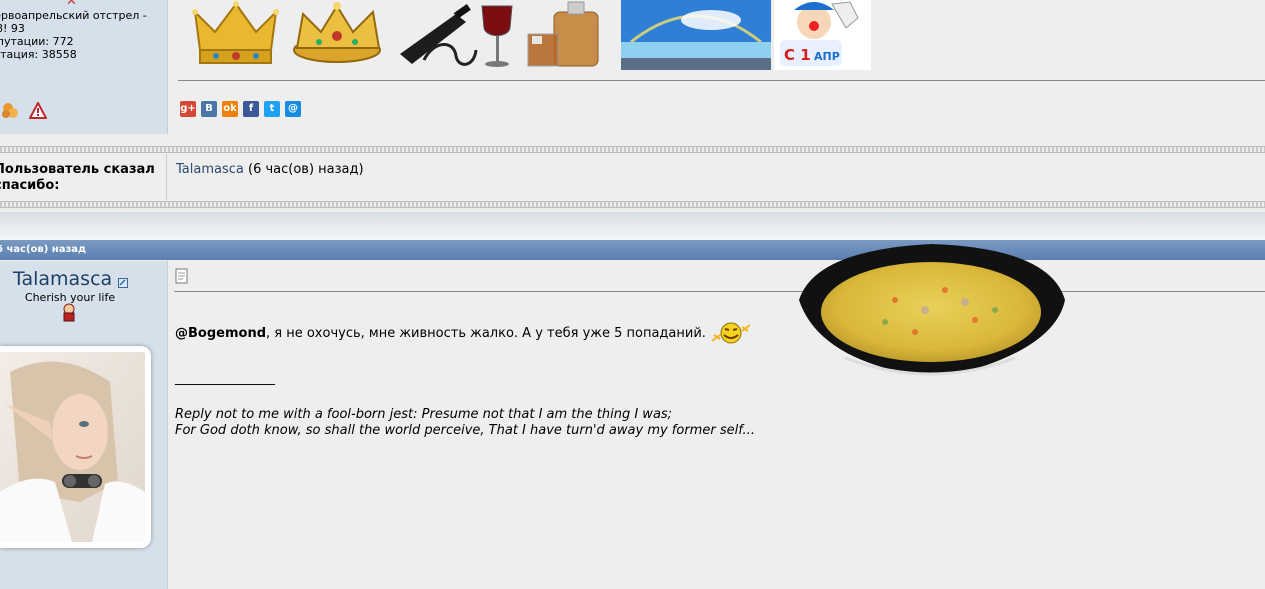  What do you see at coordinates (209, 109) in the screenshot?
I see `vkontakte-icon: В` at bounding box center [209, 109].